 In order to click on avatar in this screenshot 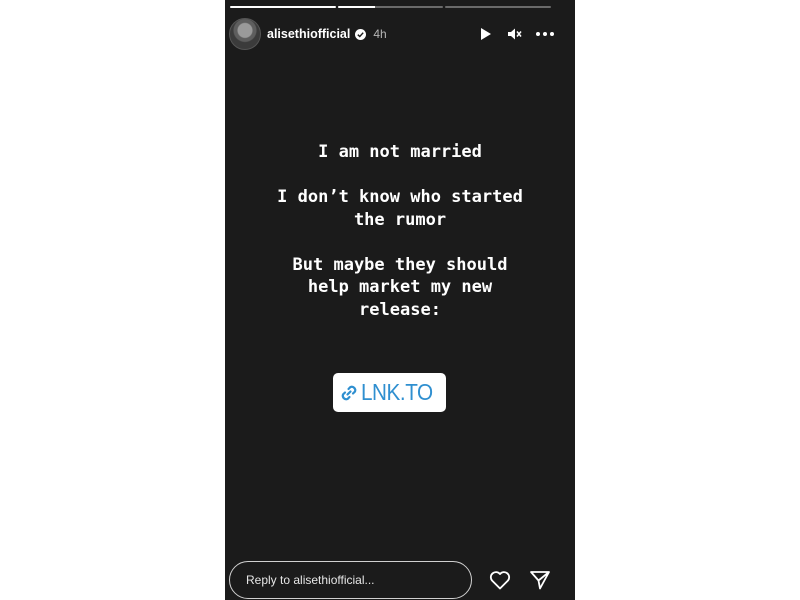, I will do `click(245, 34)`.